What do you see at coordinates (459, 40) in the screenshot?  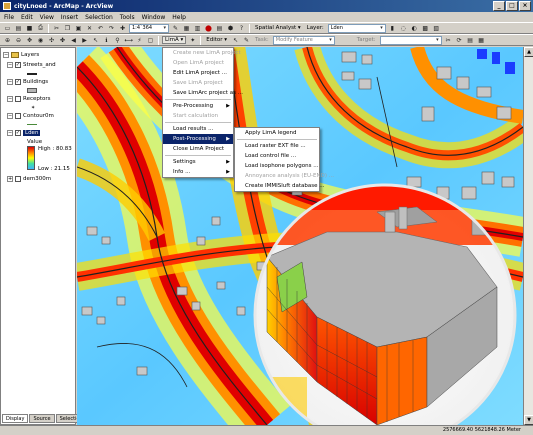 I see `rotate-tool-icon: ⟳` at bounding box center [459, 40].